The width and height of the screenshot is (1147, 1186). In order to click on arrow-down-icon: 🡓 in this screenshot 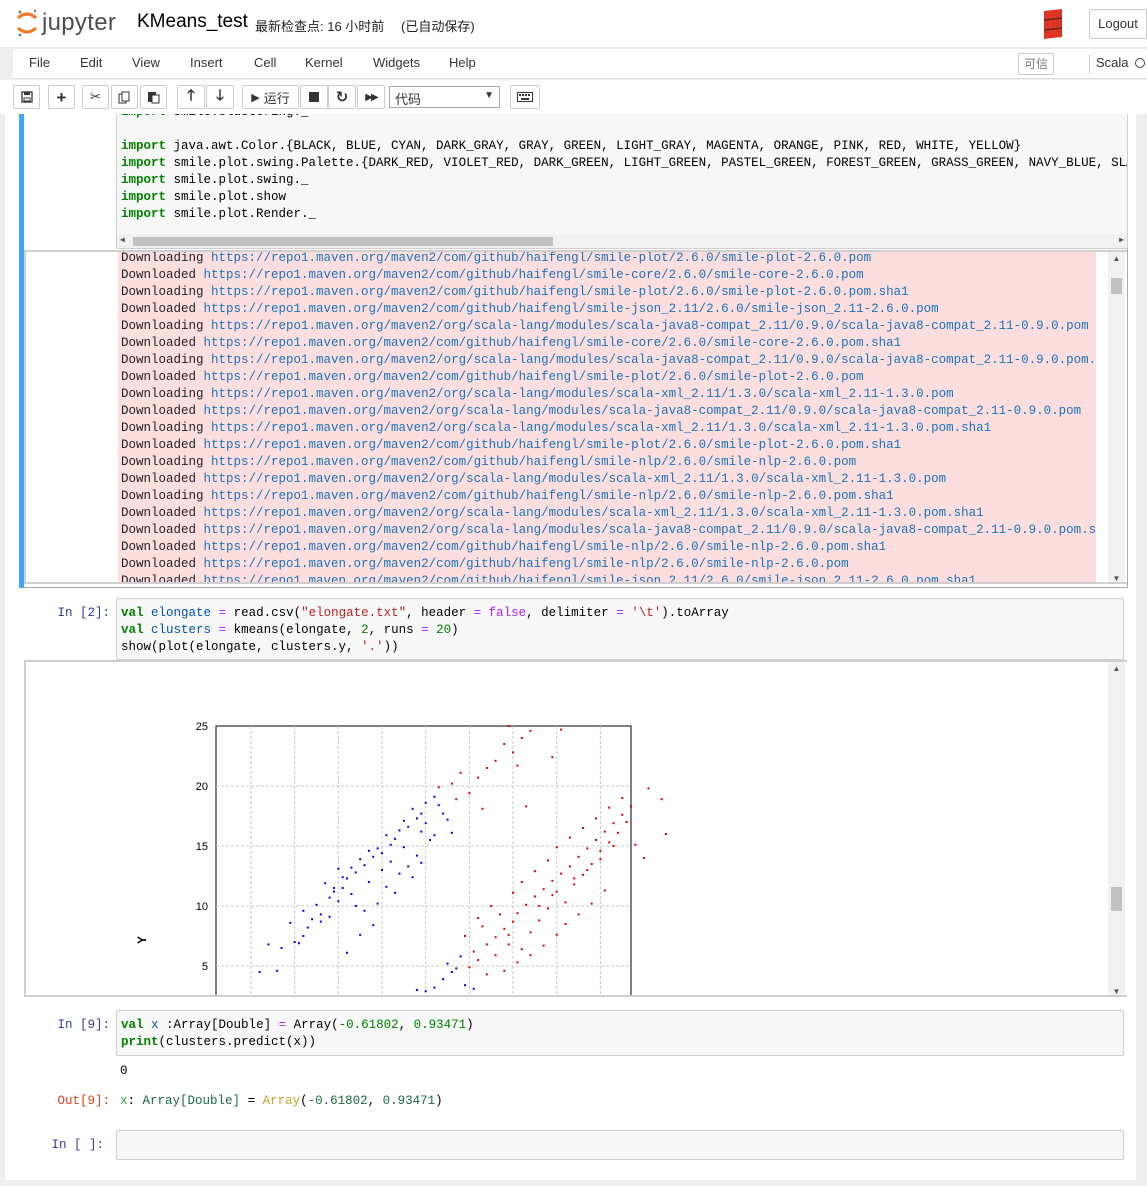, I will do `click(220, 95)`.